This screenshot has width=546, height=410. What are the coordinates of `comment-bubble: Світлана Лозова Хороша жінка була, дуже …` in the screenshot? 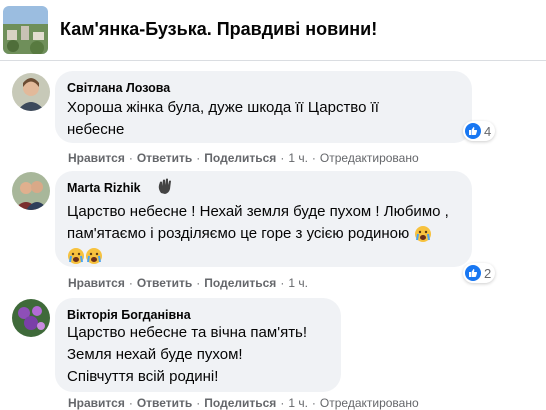 It's located at (263, 107).